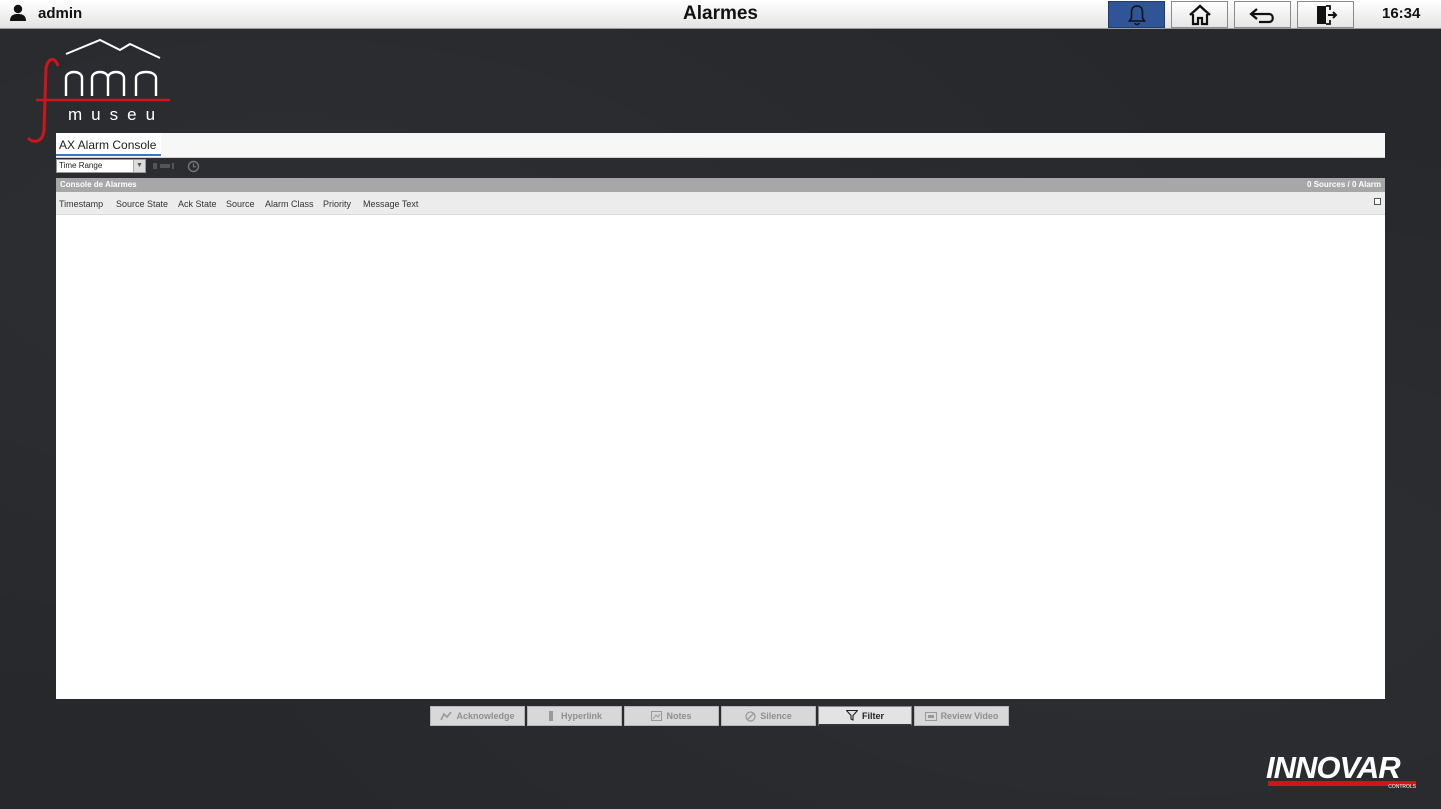 Image resolution: width=1441 pixels, height=809 pixels. Describe the element at coordinates (116, 114) in the screenshot. I see `svg-text: museu` at that location.